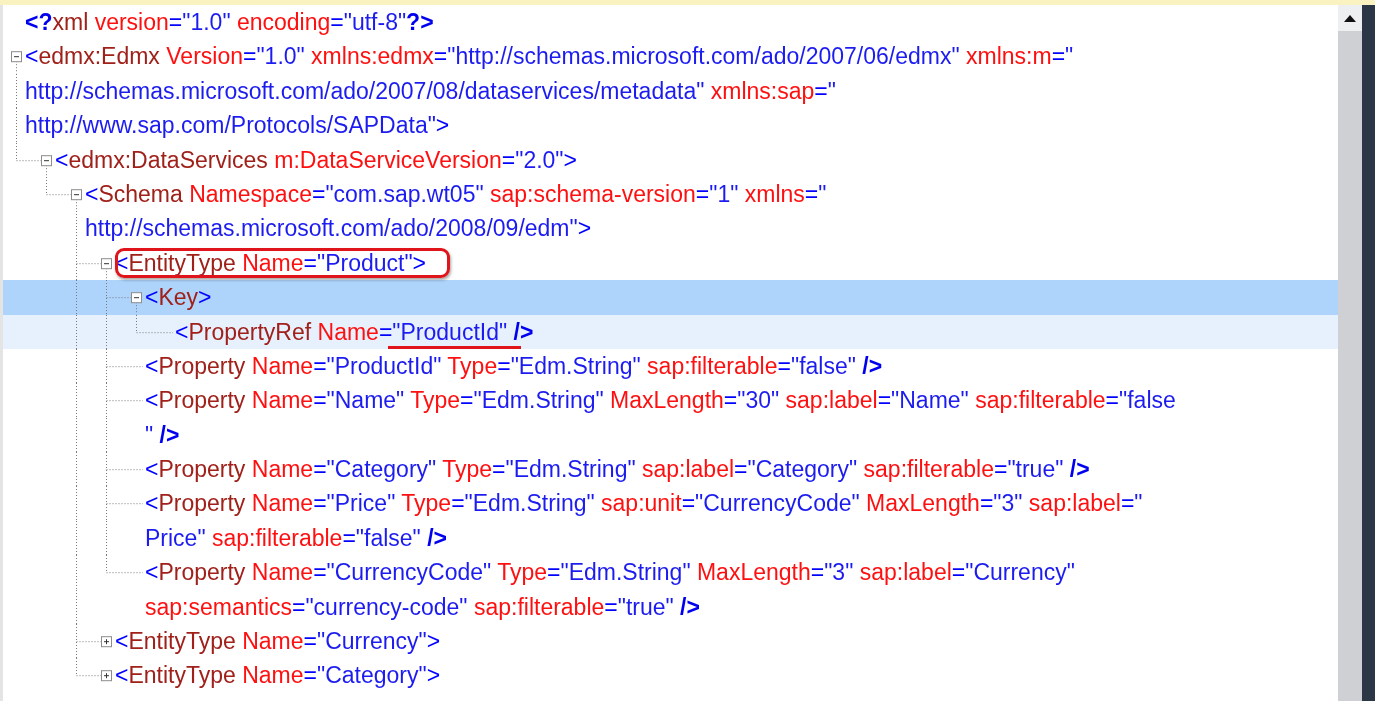 This screenshot has height=701, width=1375. What do you see at coordinates (617, 470) in the screenshot?
I see `xml-line: <Property Name="Category" Type="Edm.String" sap:label="Category" sap:filterable="true" />` at bounding box center [617, 470].